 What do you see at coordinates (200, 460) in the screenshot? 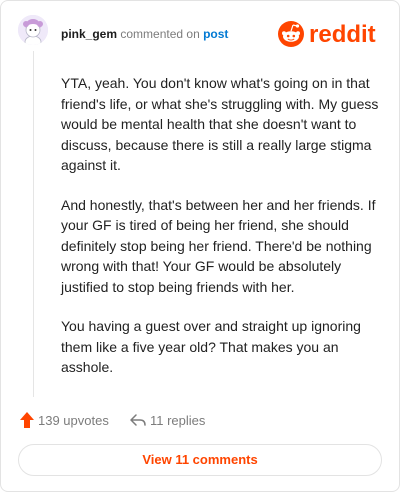
I see `view-comments-button: View 11 comments` at bounding box center [200, 460].